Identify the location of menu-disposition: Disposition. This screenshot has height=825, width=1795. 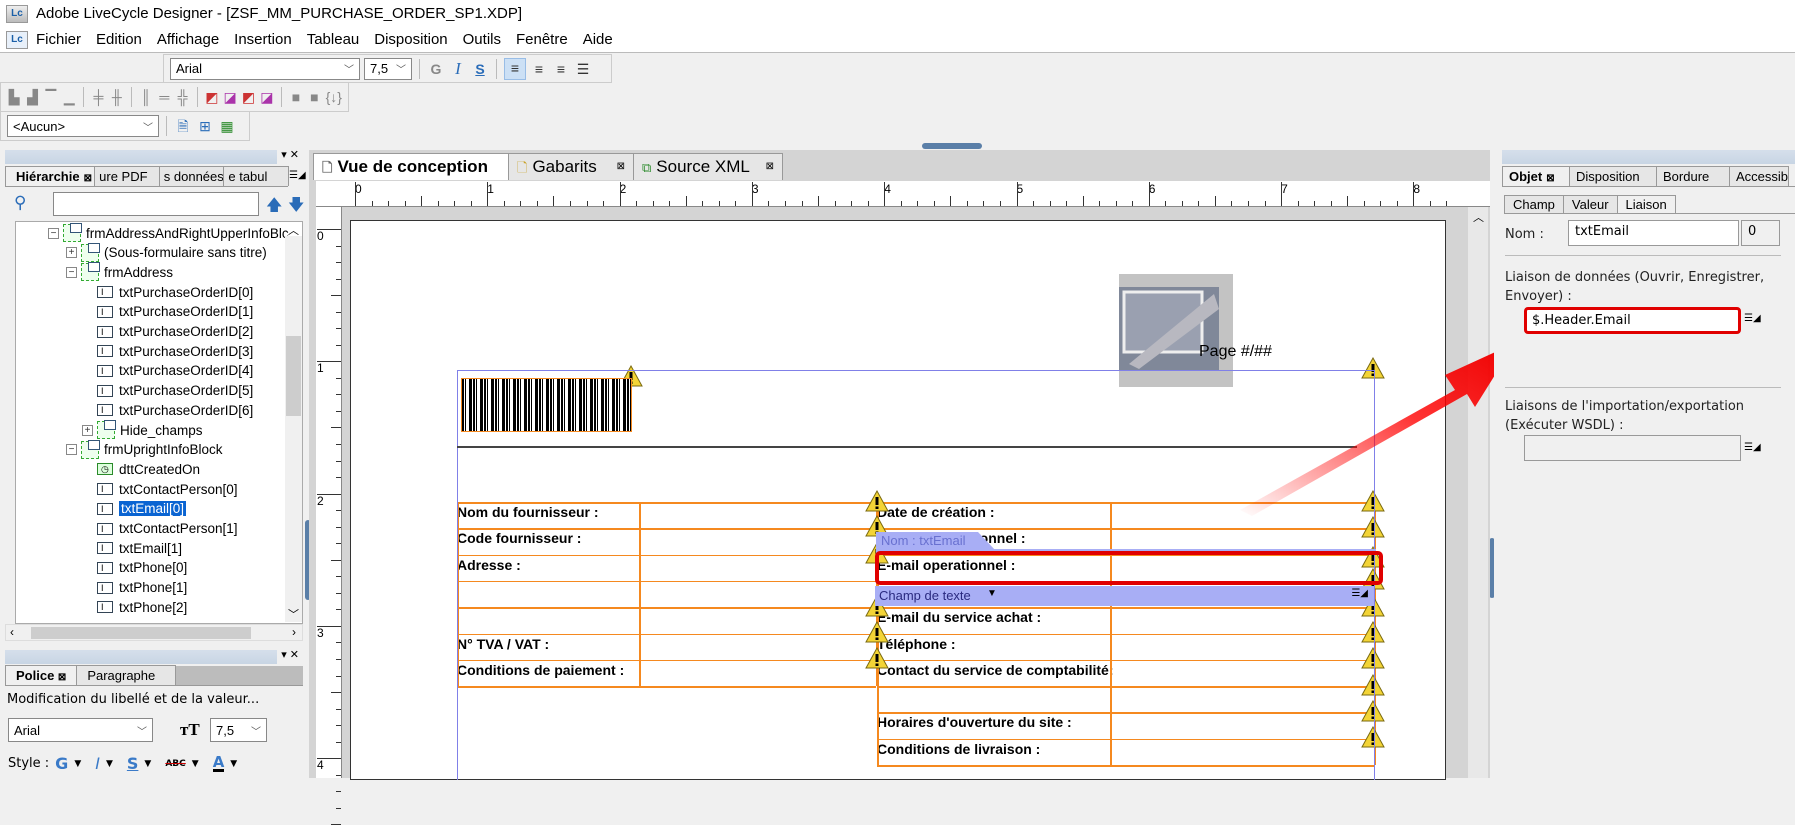
(410, 39).